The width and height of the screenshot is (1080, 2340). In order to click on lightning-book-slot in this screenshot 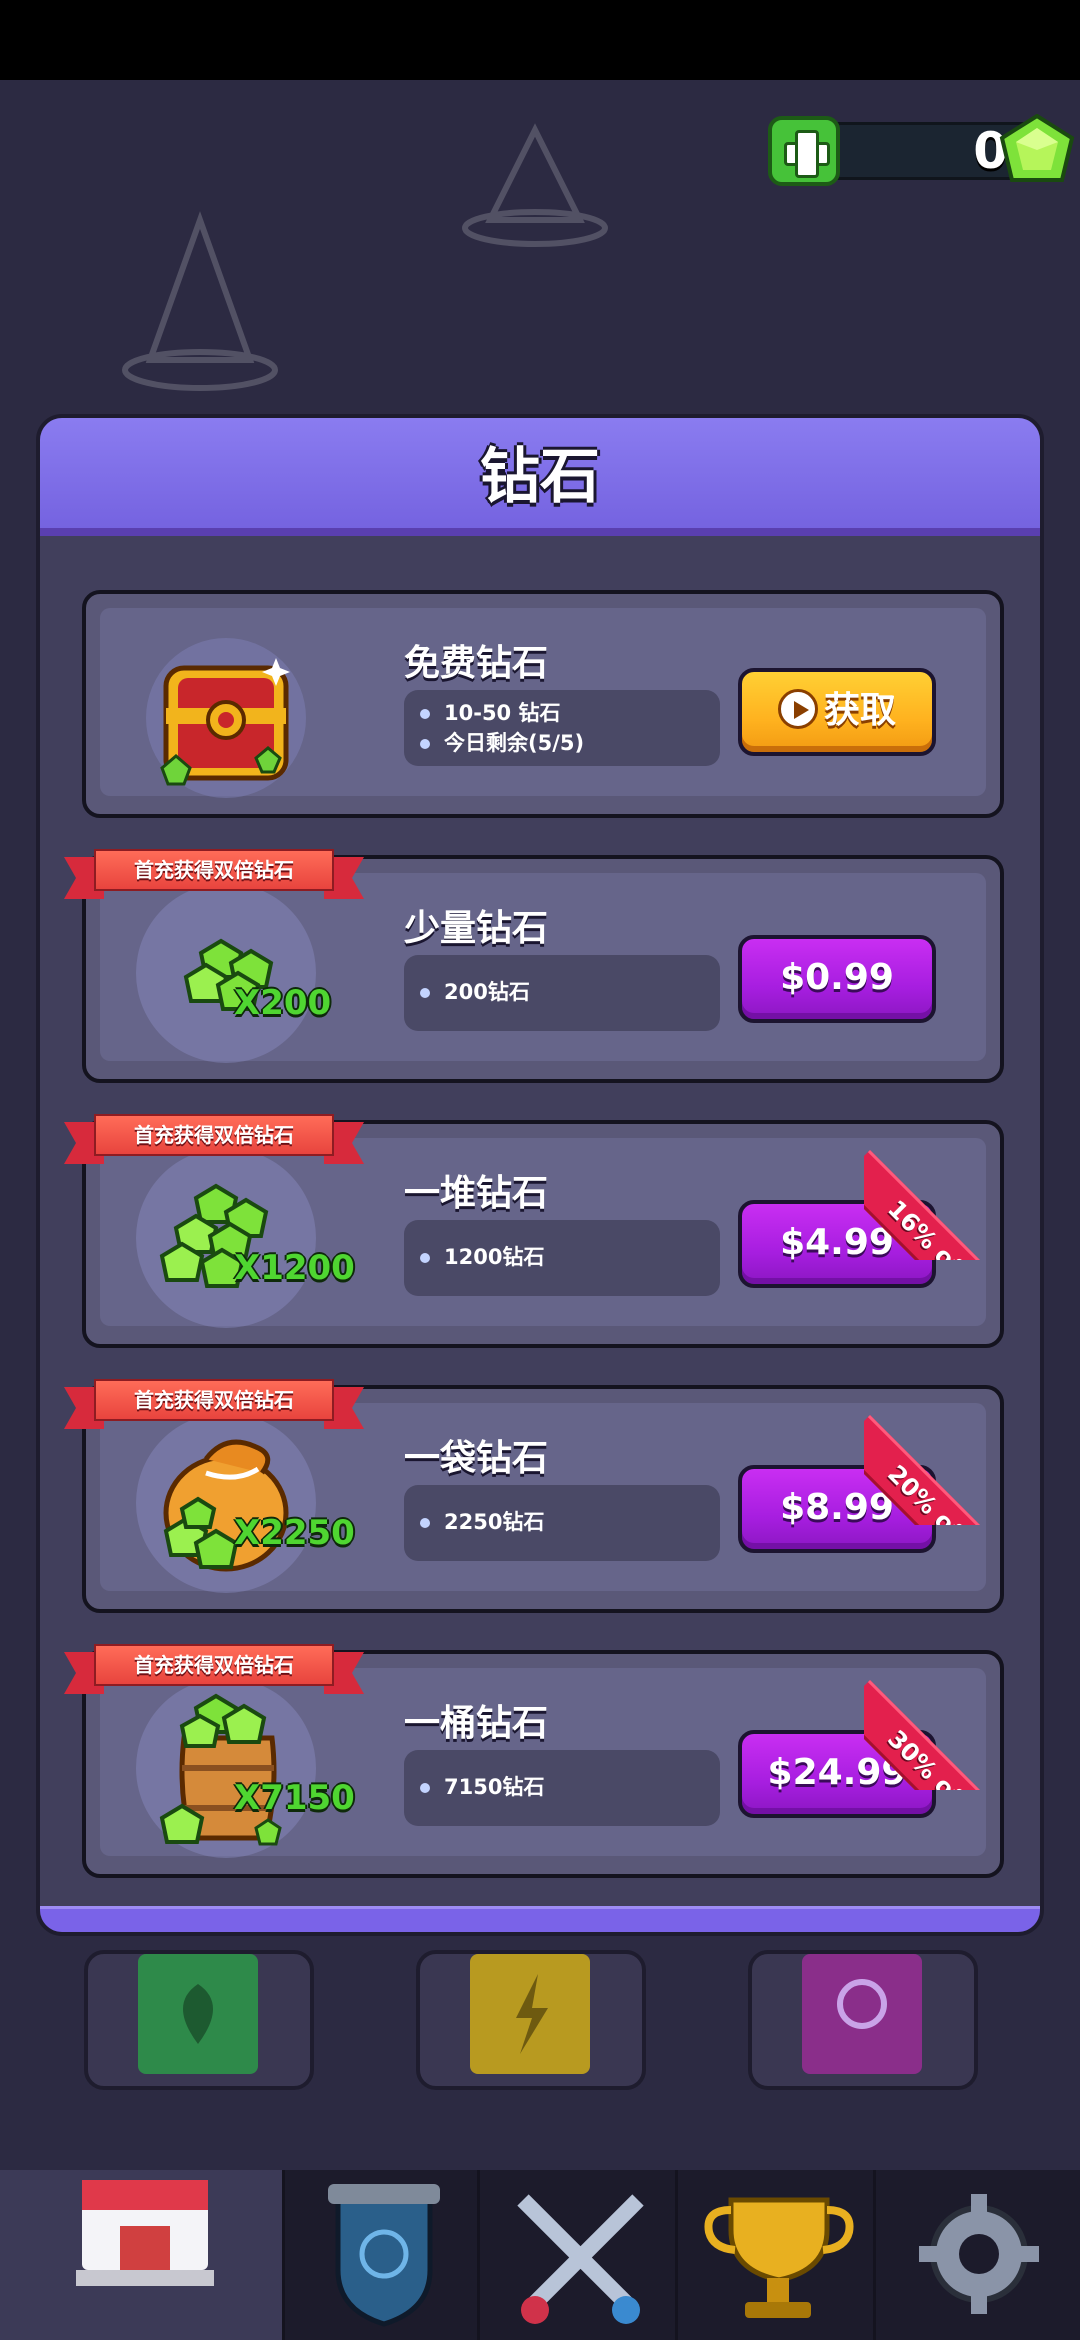, I will do `click(531, 2020)`.